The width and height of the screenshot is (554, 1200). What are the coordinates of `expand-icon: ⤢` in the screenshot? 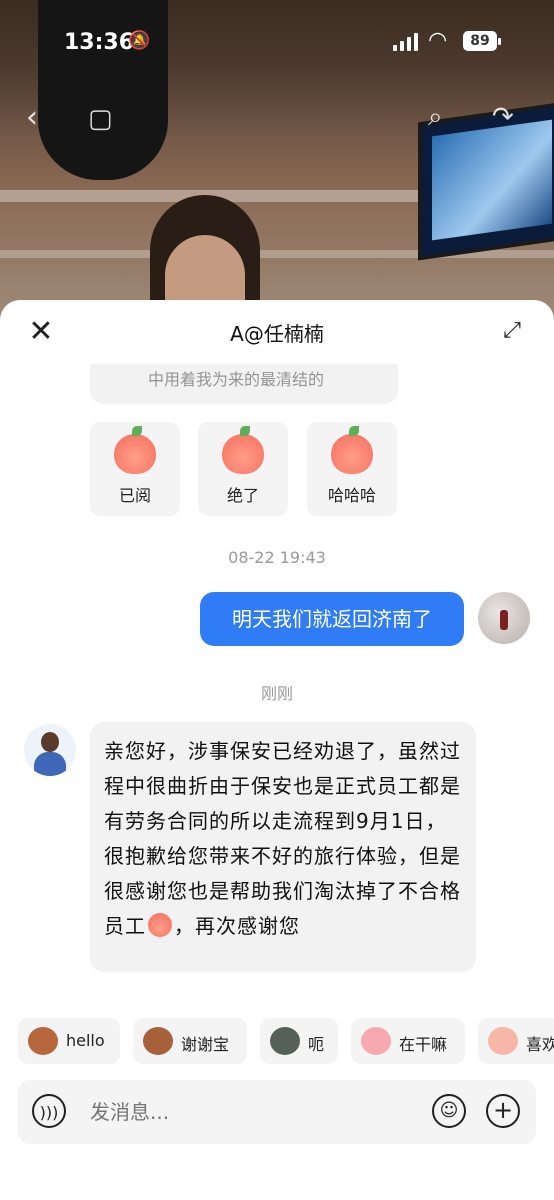 It's located at (512, 330).